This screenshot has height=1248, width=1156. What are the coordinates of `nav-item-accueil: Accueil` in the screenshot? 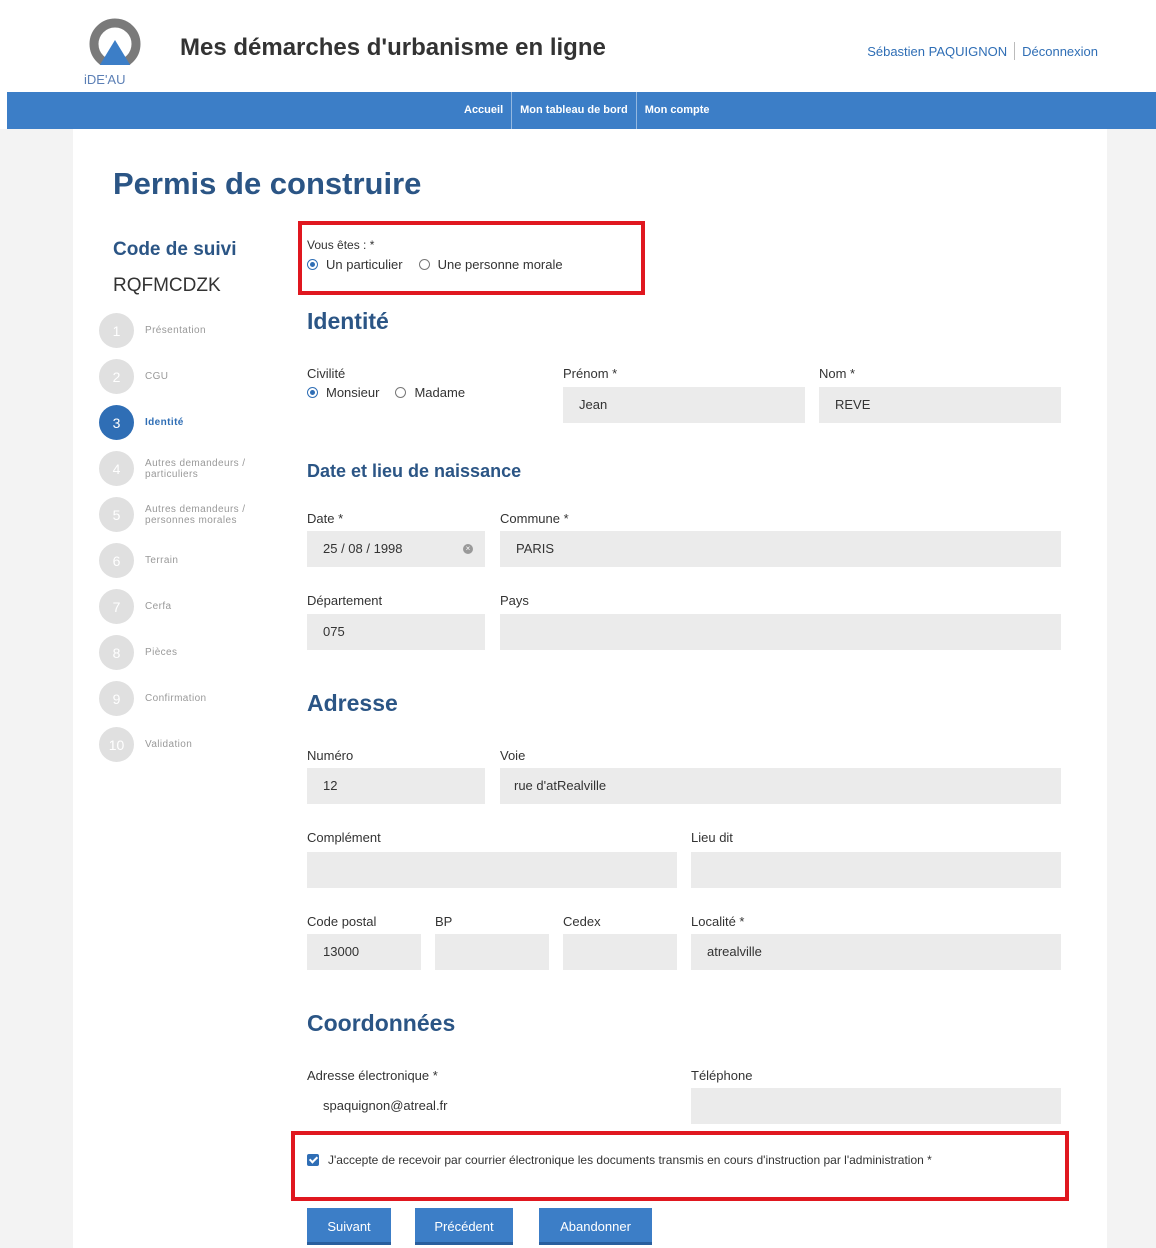 It's located at (484, 110).